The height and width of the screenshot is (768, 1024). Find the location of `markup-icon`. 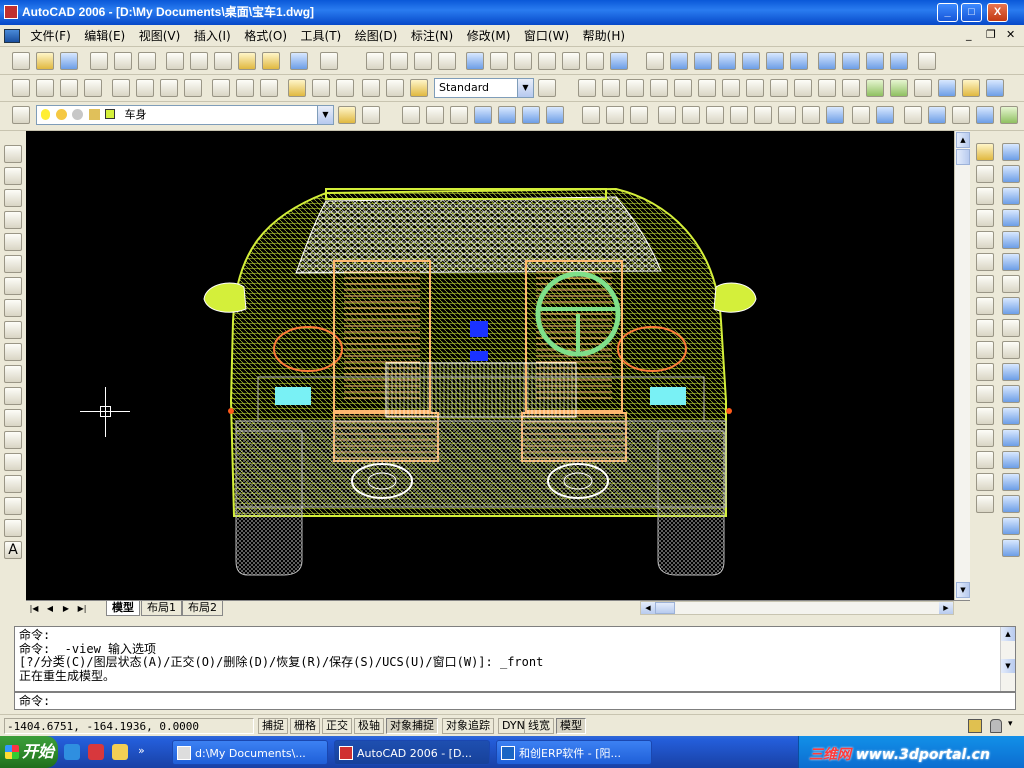

markup-icon is located at coordinates (571, 61).